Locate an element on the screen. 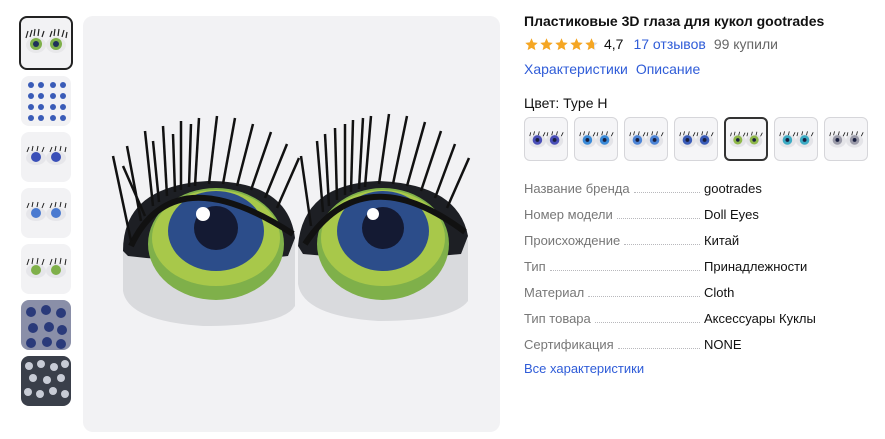  thumbnail-list is located at coordinates (46, 214).